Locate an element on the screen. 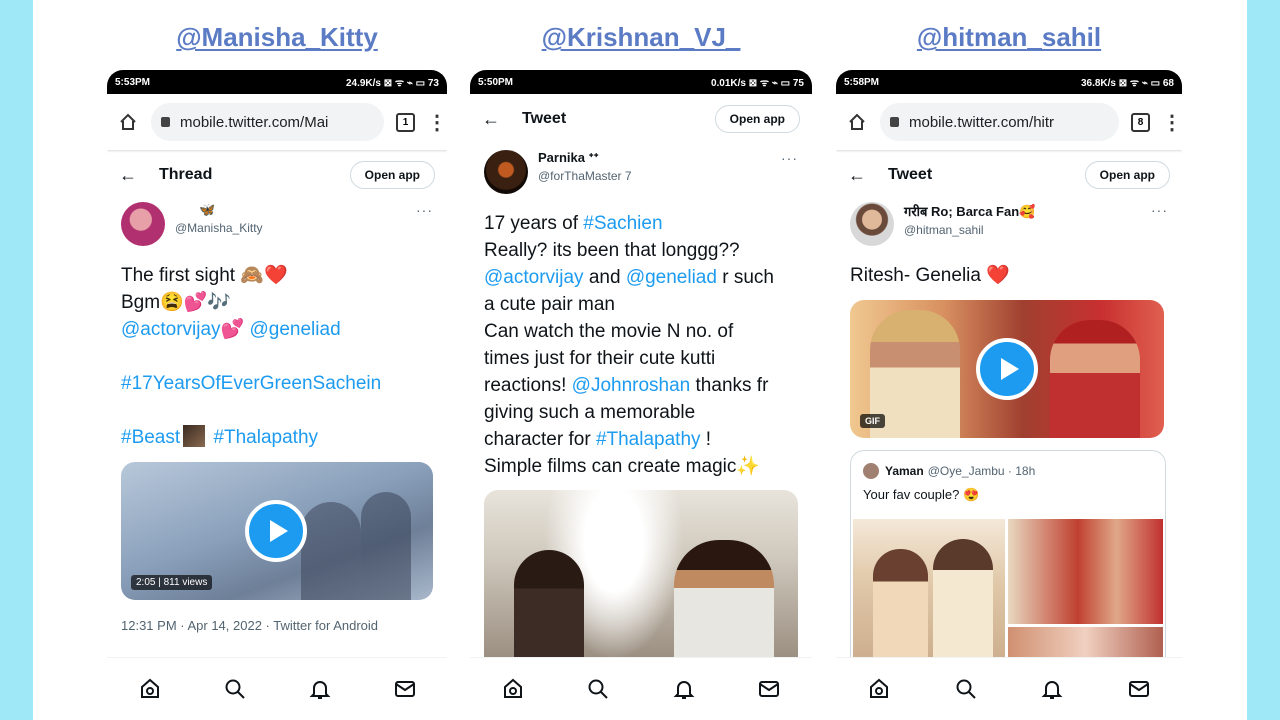 The image size is (1280, 720). browser-toolbar: mobile.twitter.com/hitr 8 ⋮ is located at coordinates (1009, 122).